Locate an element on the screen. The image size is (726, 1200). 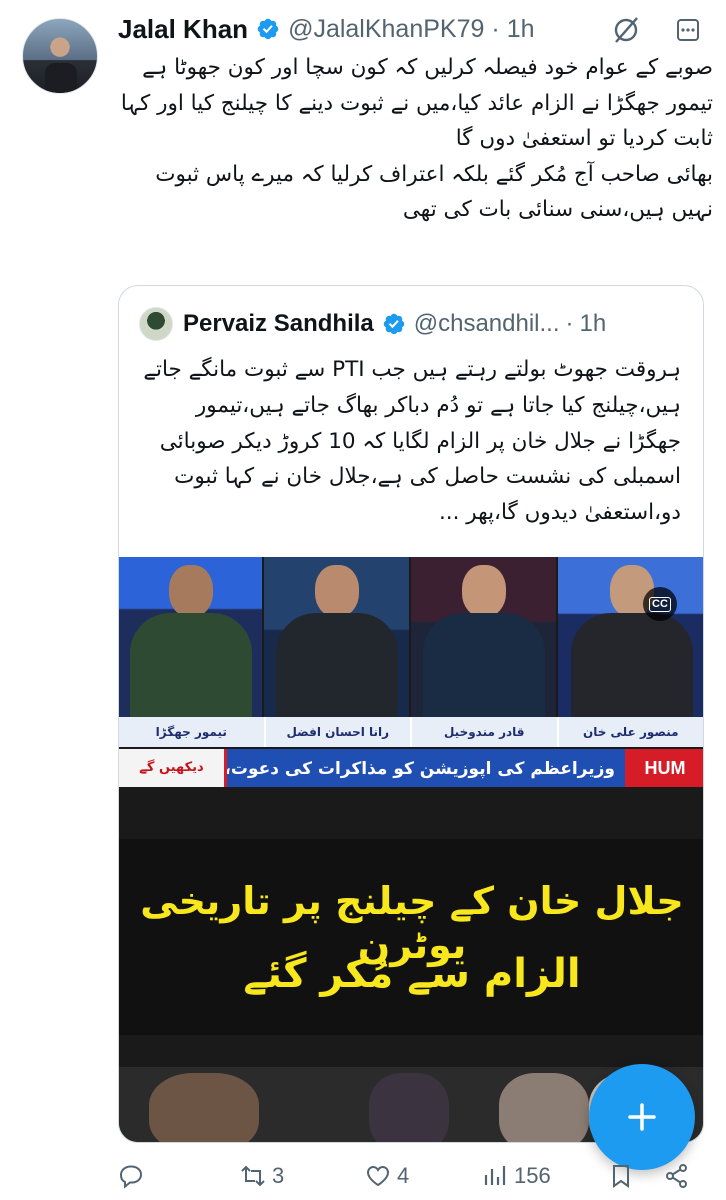
guest-name: رانا احسان افضل is located at coordinates (339, 732).